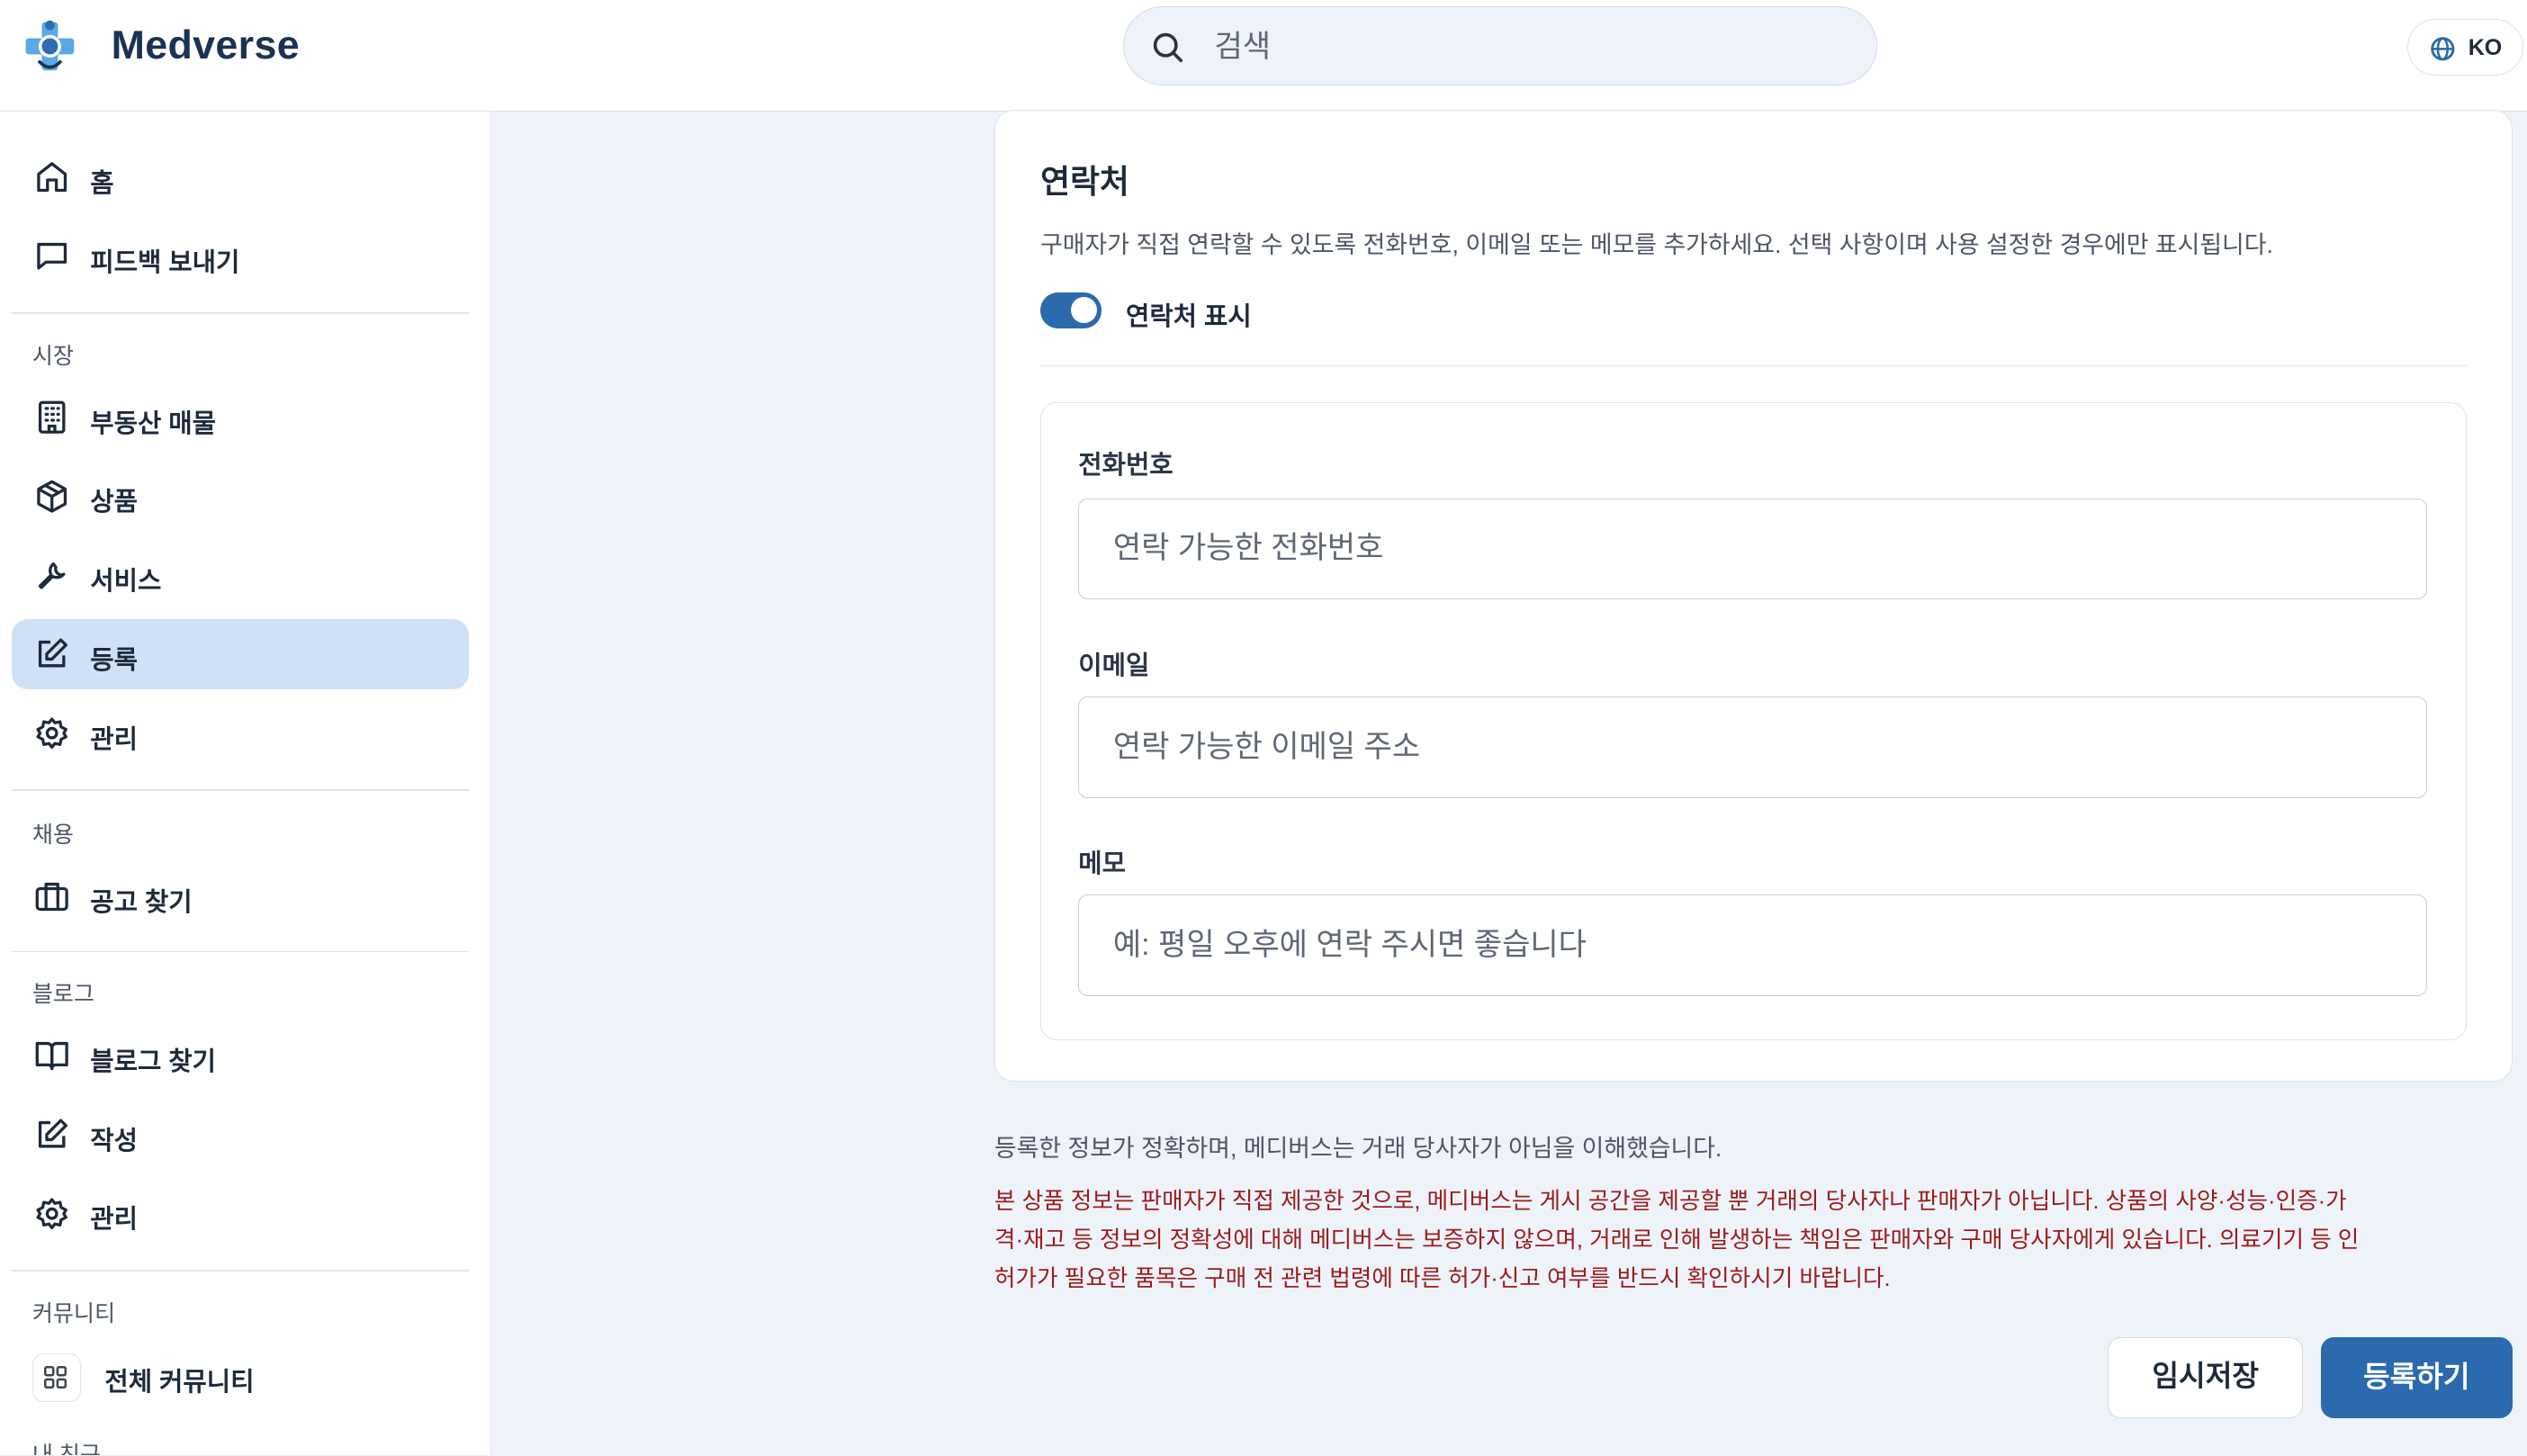  Describe the element at coordinates (1102, 863) in the screenshot. I see `memo-label: 메모` at that location.